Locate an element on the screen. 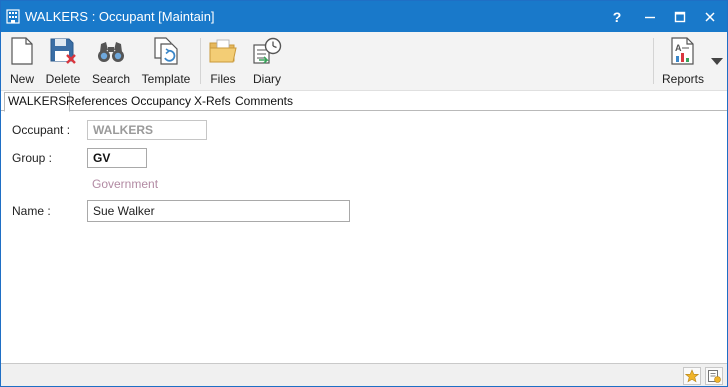 This screenshot has width=728, height=387. delete-button: Delete is located at coordinates (63, 61).